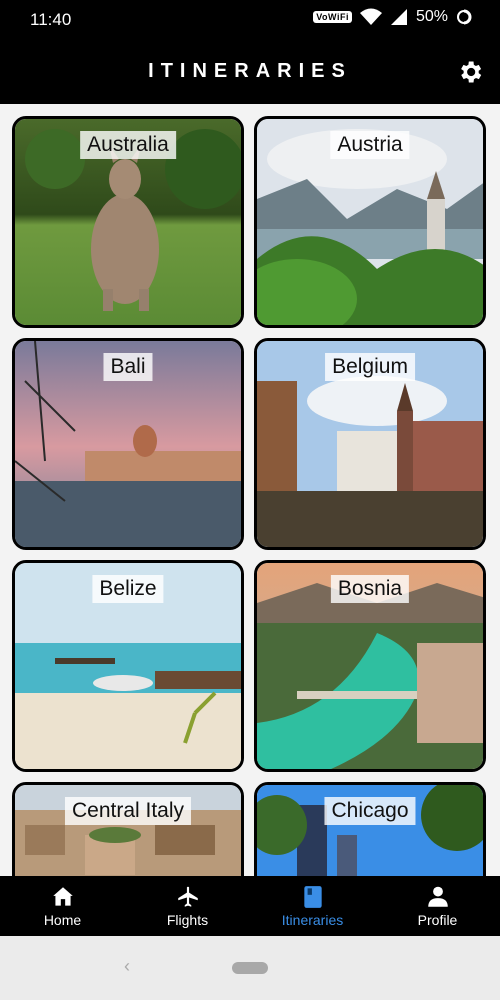 The image size is (500, 1000). Describe the element at coordinates (437, 896) in the screenshot. I see `person-icon` at that location.